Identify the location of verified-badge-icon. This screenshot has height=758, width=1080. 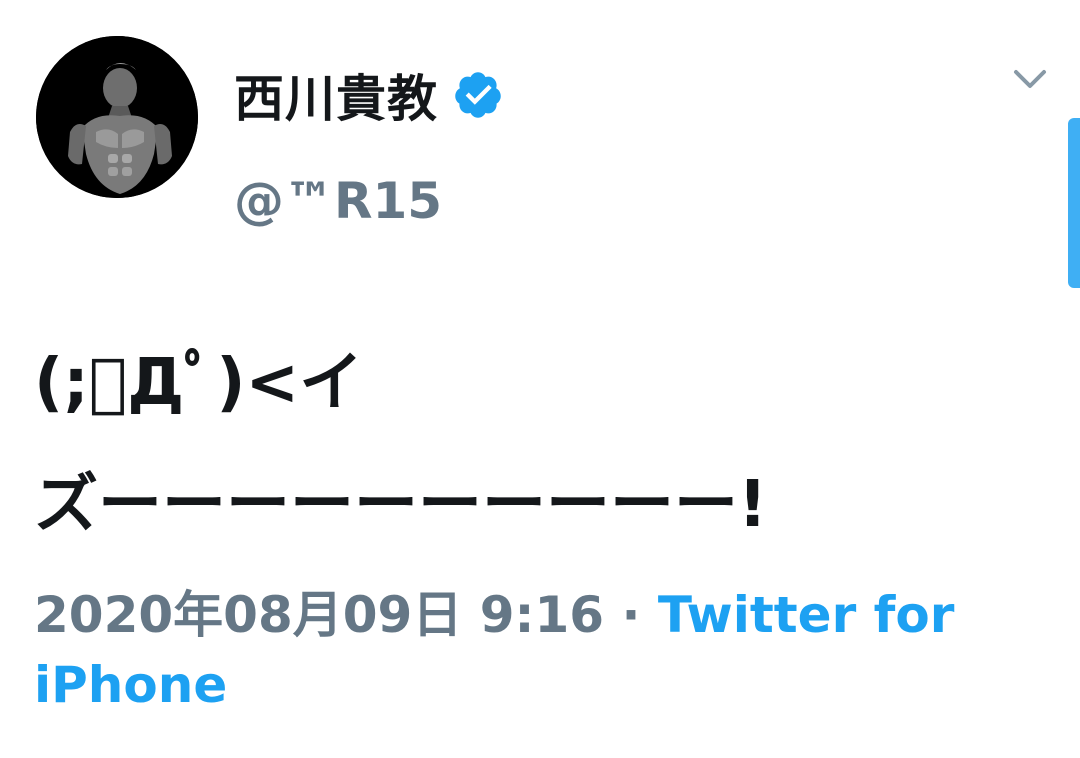
(478, 95).